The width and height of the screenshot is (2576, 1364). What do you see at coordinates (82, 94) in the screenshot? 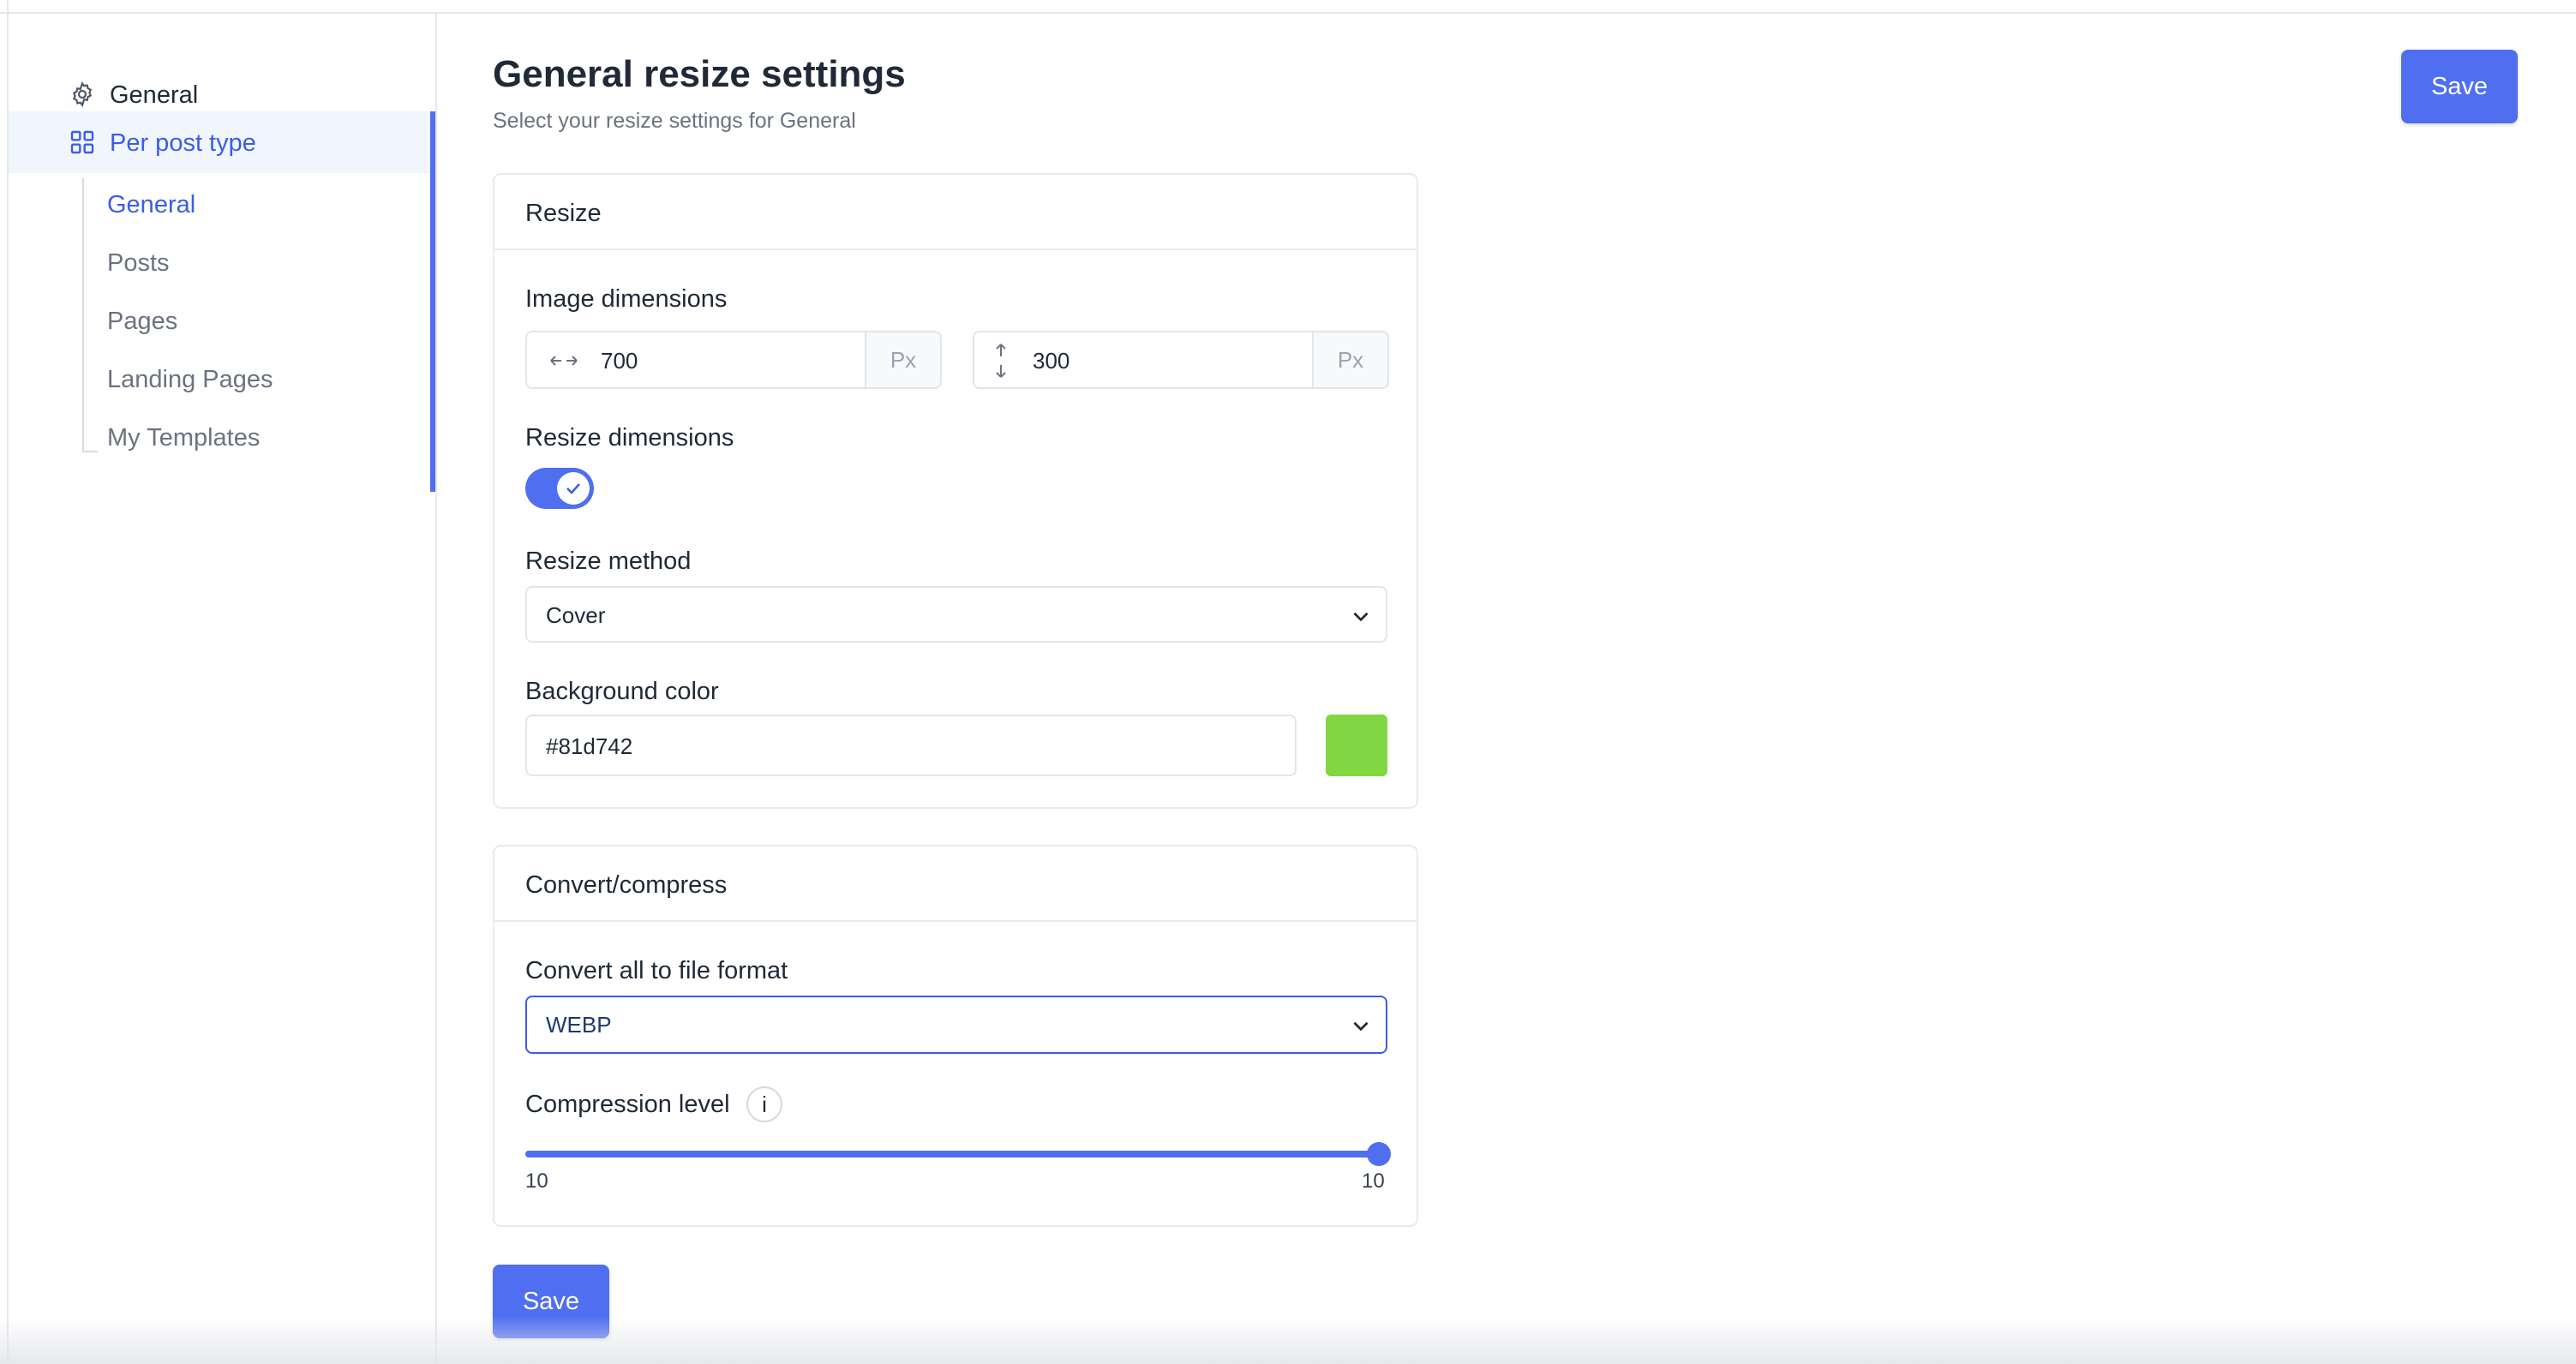
I see `gear-icon` at bounding box center [82, 94].